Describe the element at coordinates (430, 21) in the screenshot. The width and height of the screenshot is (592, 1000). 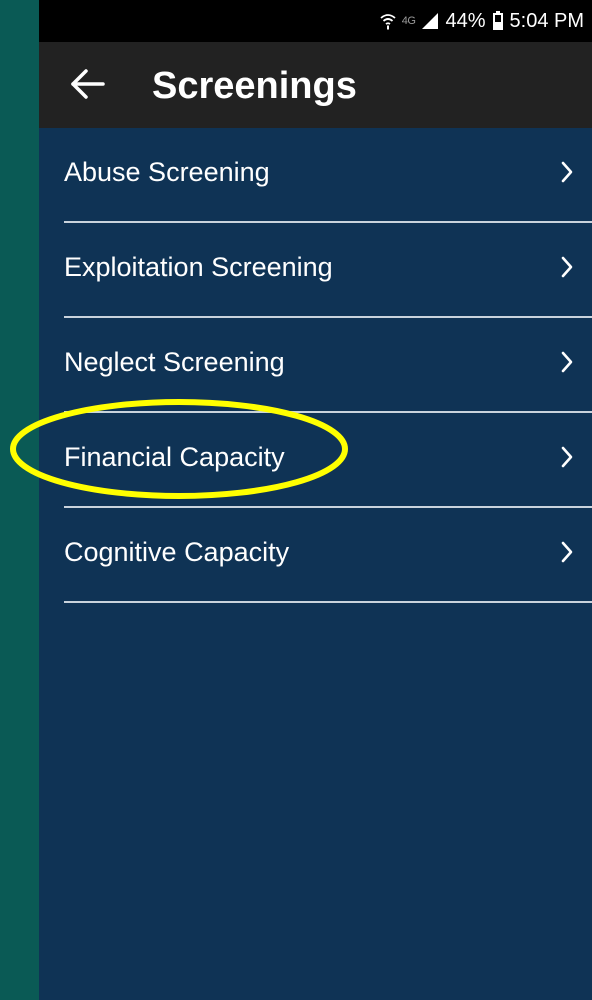
I see `signal-icon` at that location.